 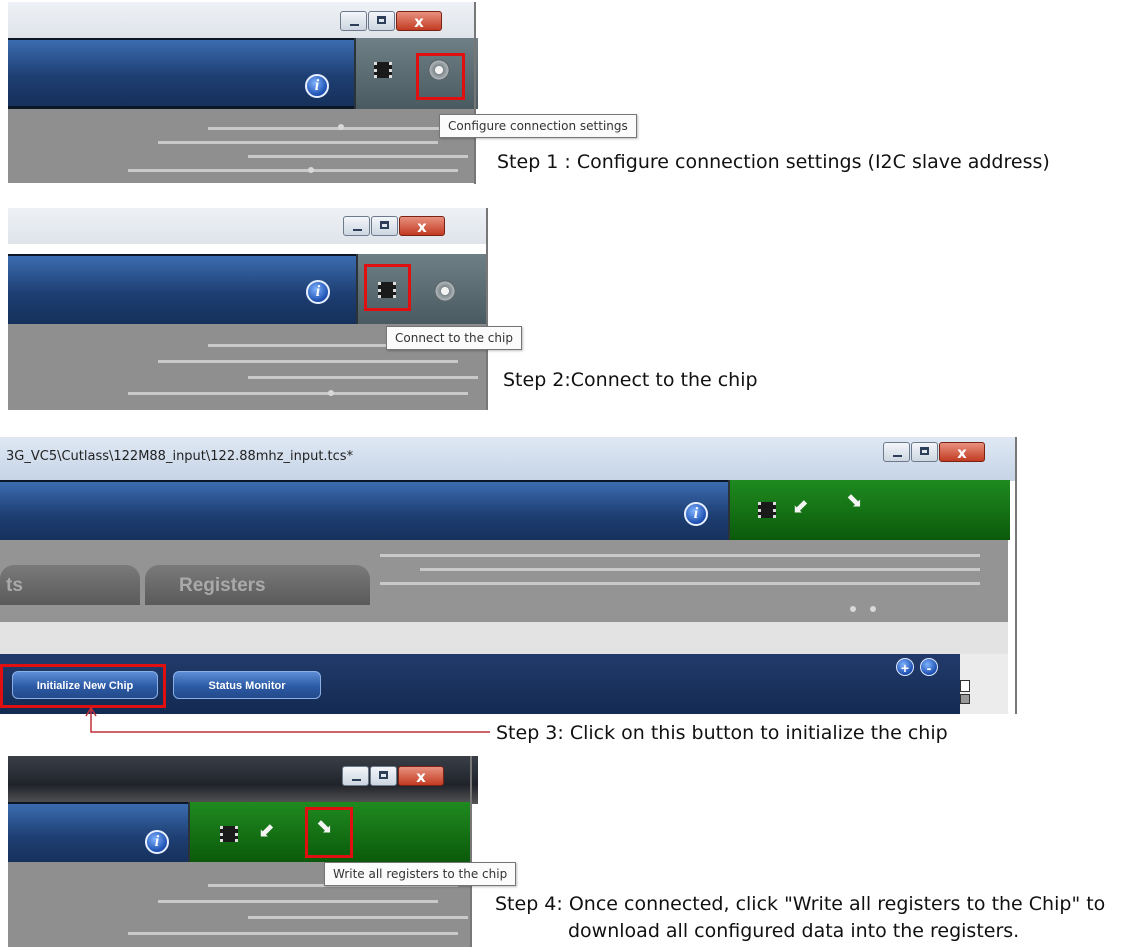 What do you see at coordinates (257, 585) in the screenshot?
I see `tab-registers: Registers` at bounding box center [257, 585].